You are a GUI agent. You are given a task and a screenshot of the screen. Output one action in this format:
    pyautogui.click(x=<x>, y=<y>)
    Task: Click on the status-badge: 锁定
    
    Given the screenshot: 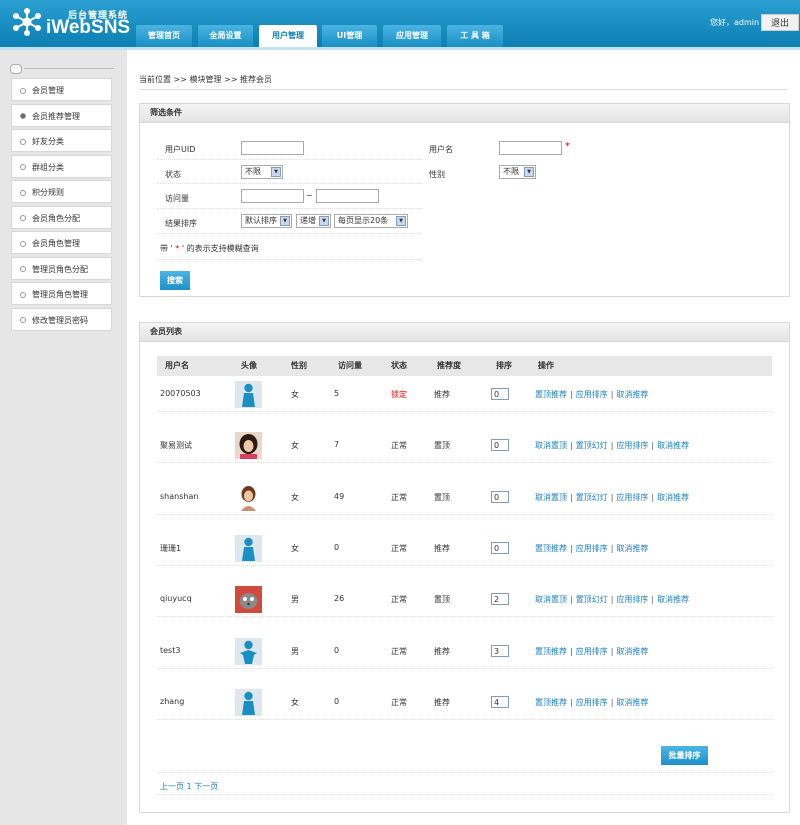 What is the action you would take?
    pyautogui.click(x=399, y=394)
    